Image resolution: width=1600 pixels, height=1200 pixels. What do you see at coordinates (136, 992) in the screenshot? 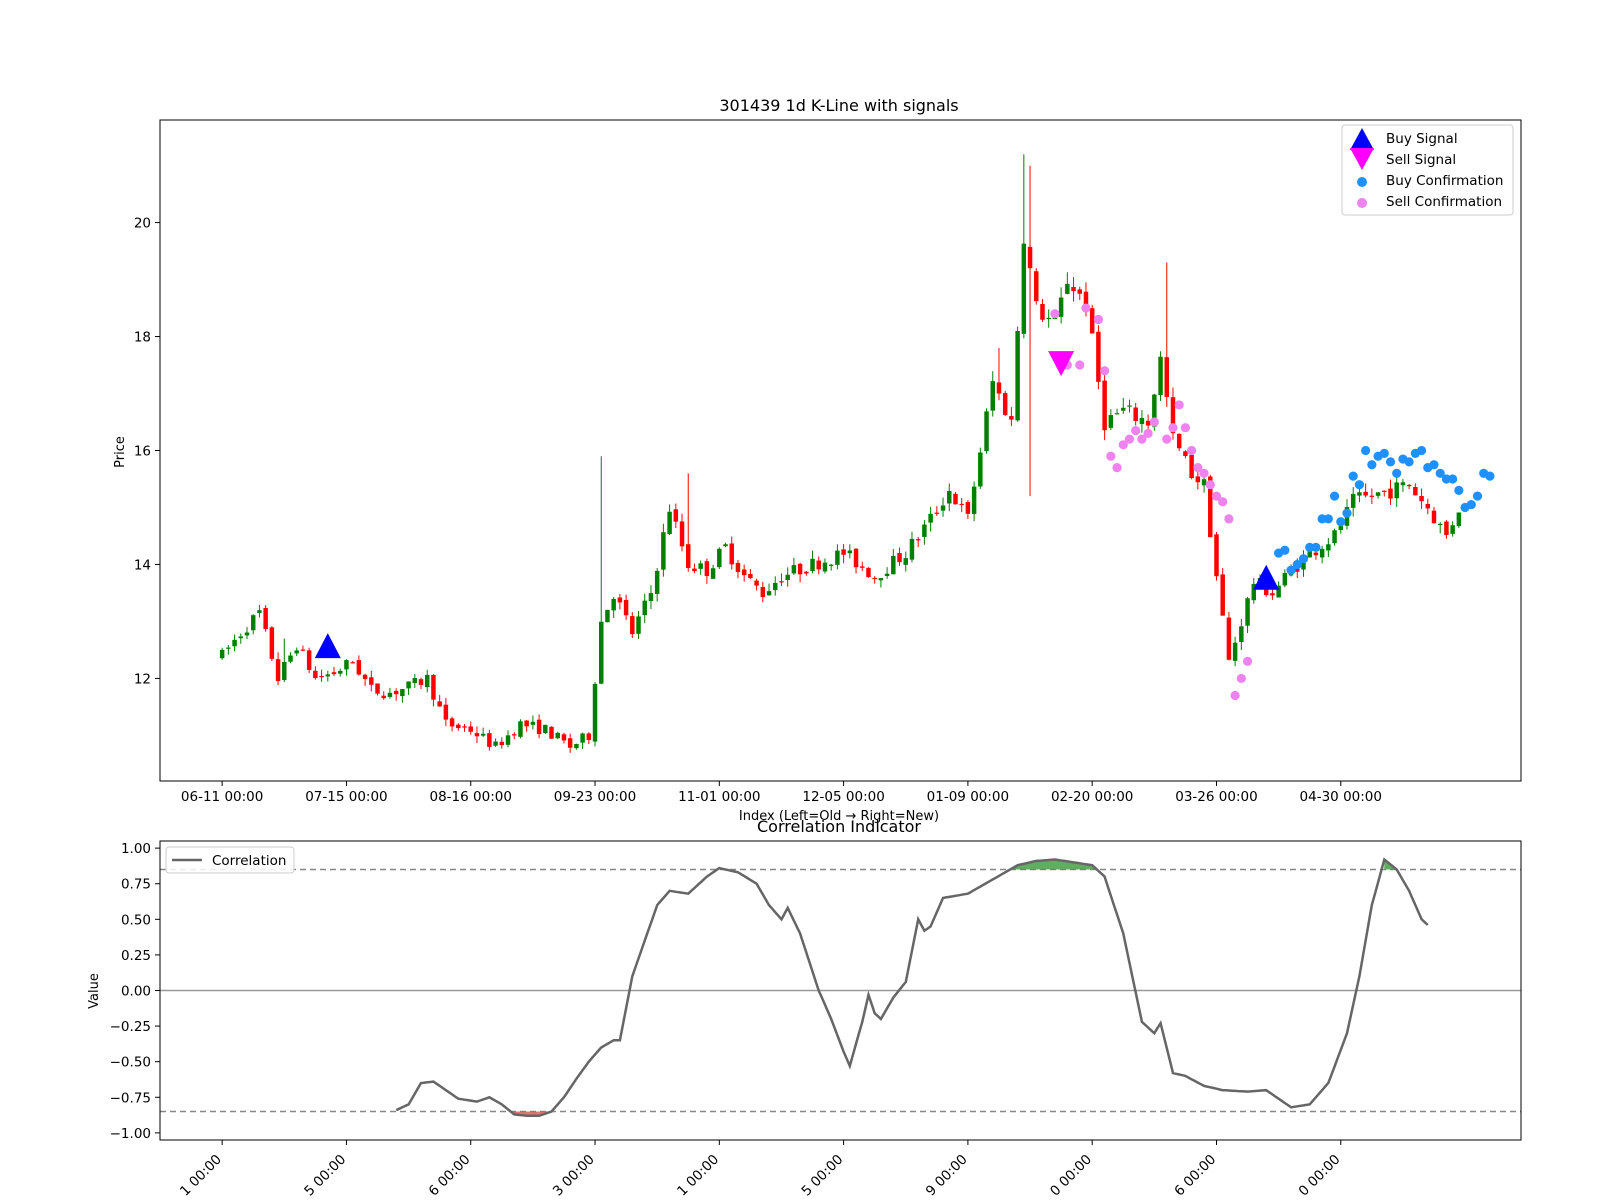
I see `corr-ytick-label: 0.00` at bounding box center [136, 992].